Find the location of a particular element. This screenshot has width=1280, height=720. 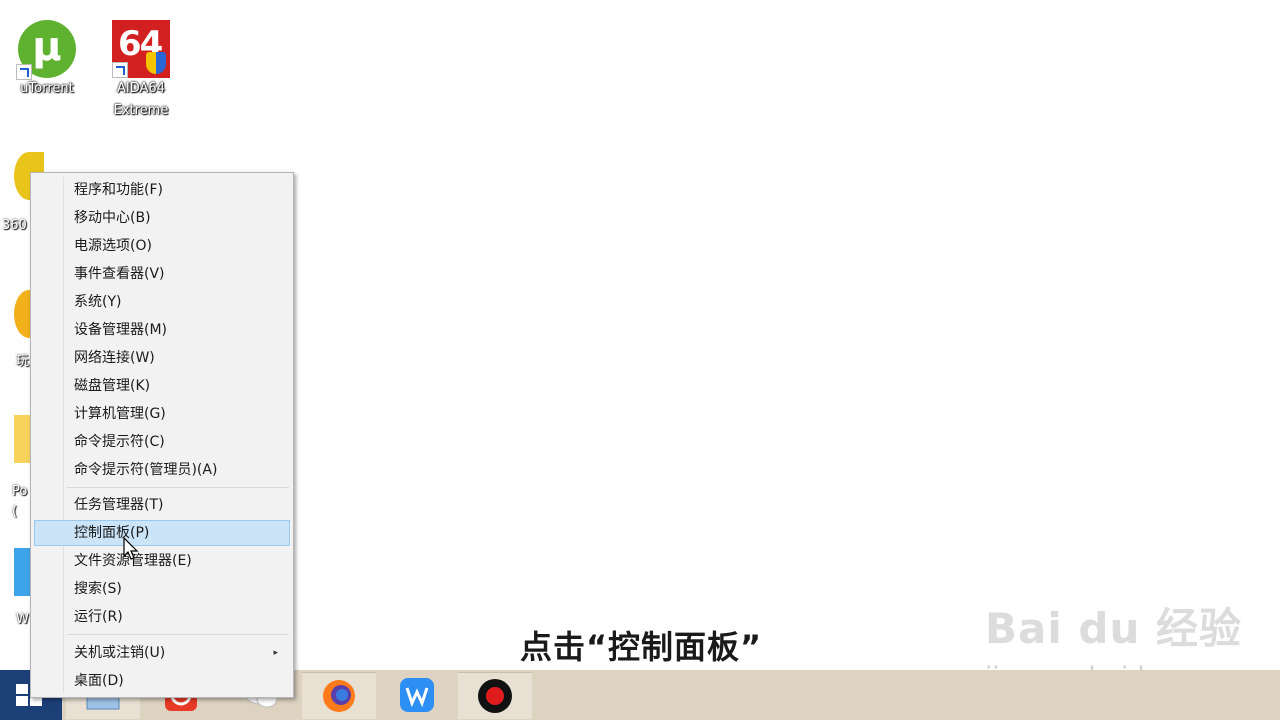

taskbar-wps is located at coordinates (417, 695).